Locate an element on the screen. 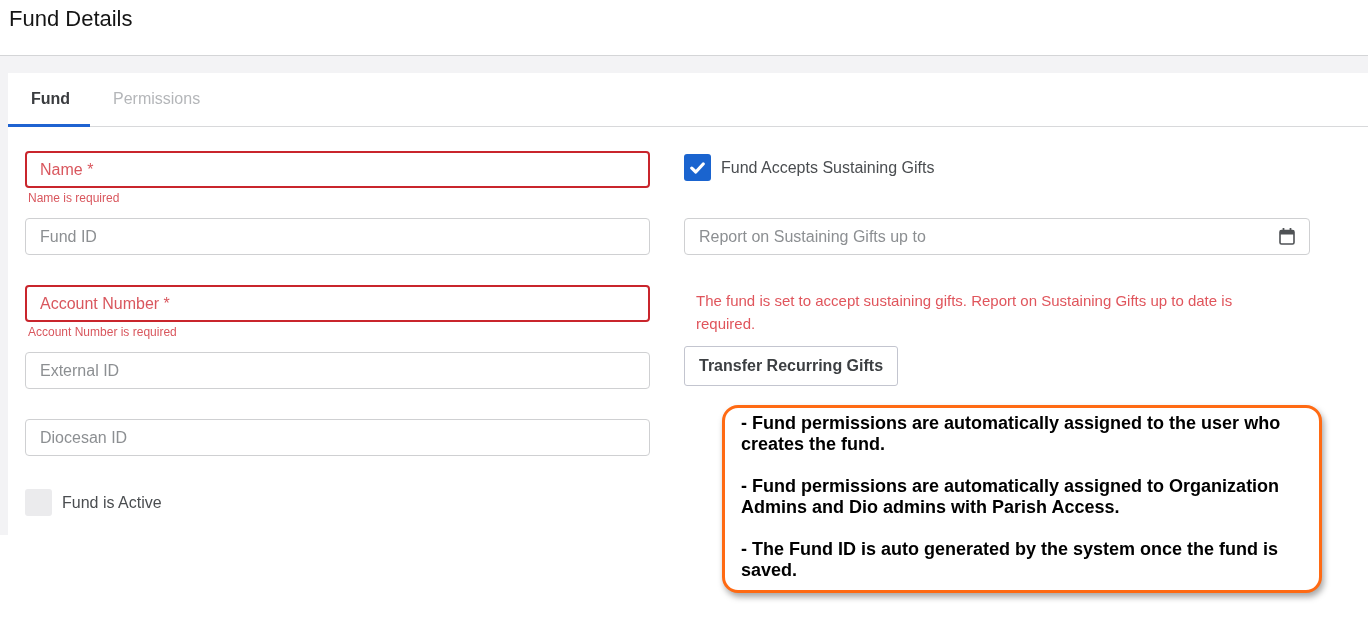 The width and height of the screenshot is (1368, 629). checkmark-icon is located at coordinates (697, 167).